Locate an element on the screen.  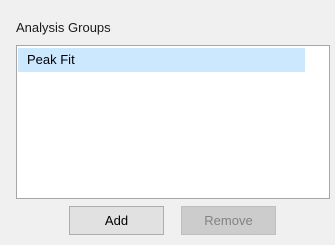
add-button: Add is located at coordinates (116, 220).